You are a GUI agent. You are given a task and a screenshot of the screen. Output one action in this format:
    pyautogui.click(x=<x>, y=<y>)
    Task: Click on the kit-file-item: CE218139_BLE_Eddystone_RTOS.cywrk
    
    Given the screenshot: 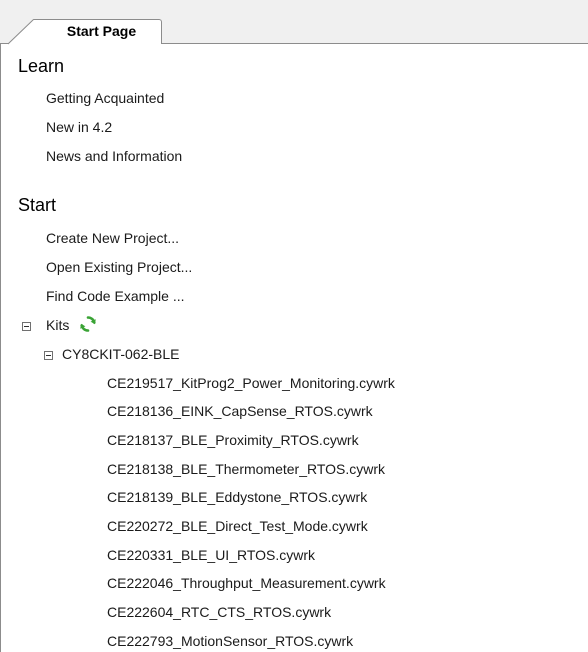 What is the action you would take?
    pyautogui.click(x=237, y=497)
    